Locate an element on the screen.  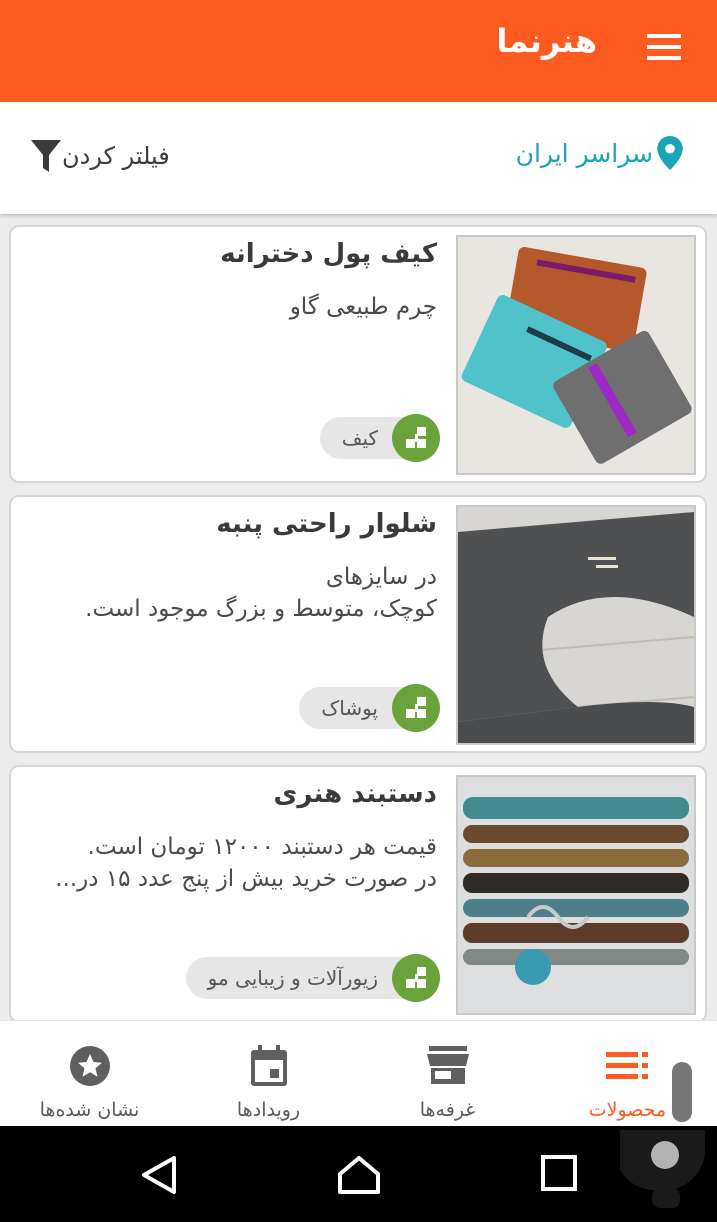
product-title: شلوار راحتی پنبه is located at coordinates (326, 524).